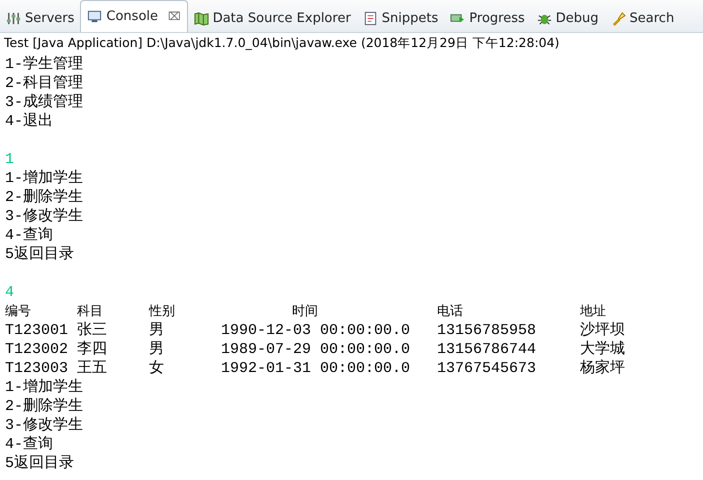  I want to click on table-cell: T123003, so click(36, 368).